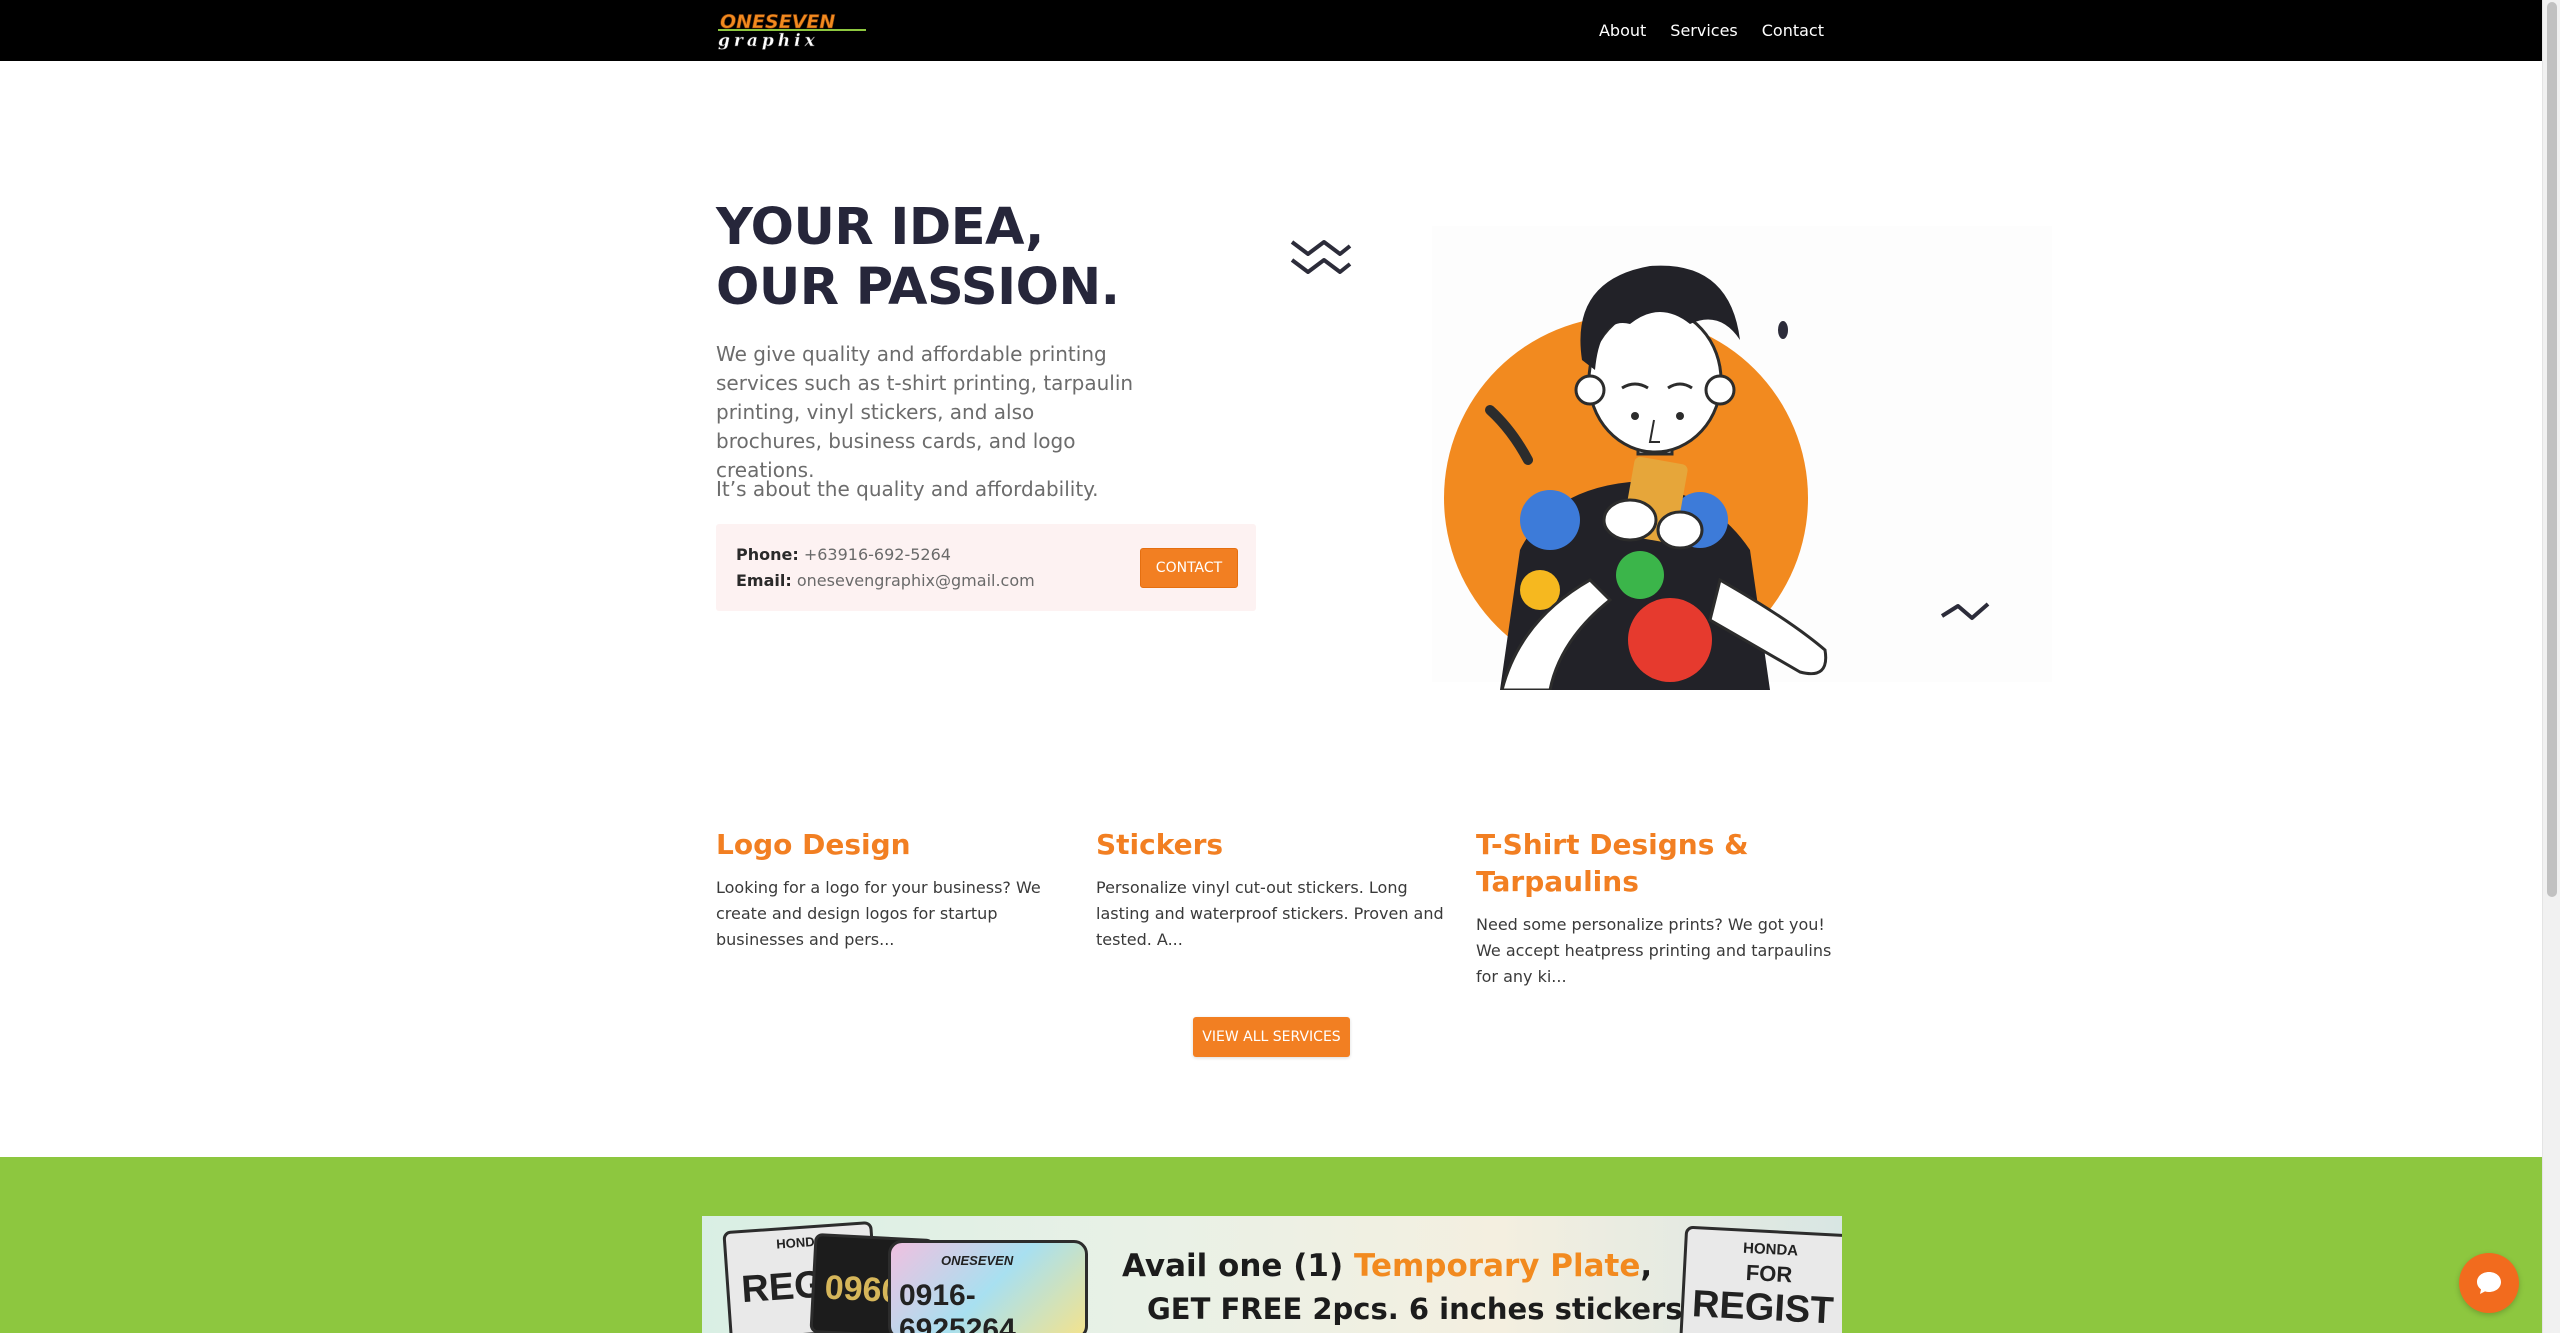  I want to click on chat-bubble-icon, so click(2489, 1283).